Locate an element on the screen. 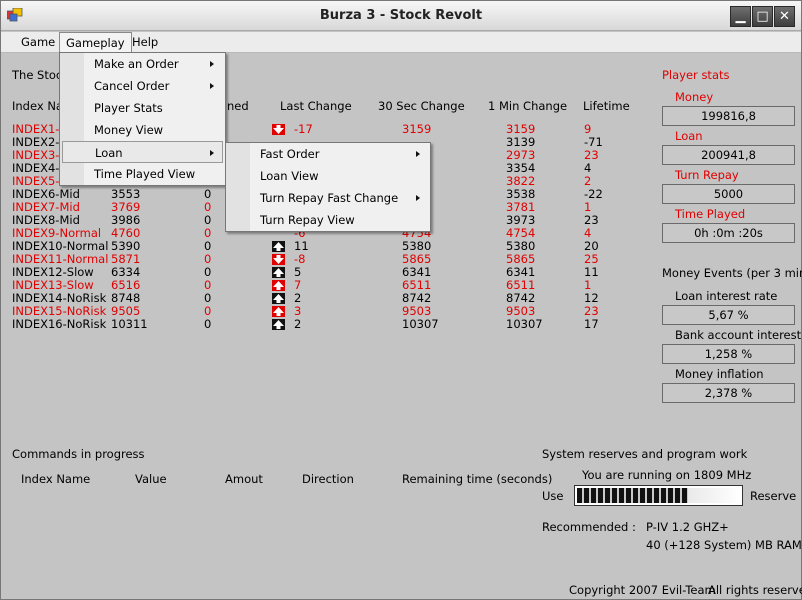 This screenshot has width=802, height=600. loan-value: 200941,8 is located at coordinates (728, 155).